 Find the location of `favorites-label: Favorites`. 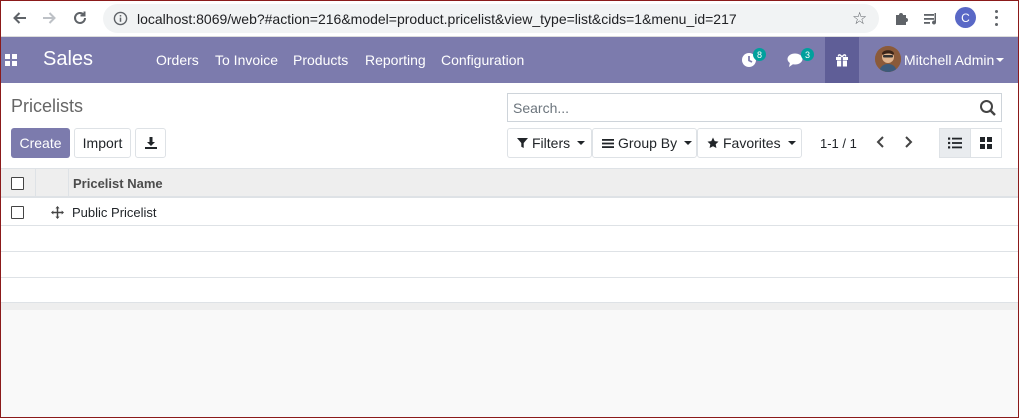

favorites-label: Favorites is located at coordinates (752, 143).